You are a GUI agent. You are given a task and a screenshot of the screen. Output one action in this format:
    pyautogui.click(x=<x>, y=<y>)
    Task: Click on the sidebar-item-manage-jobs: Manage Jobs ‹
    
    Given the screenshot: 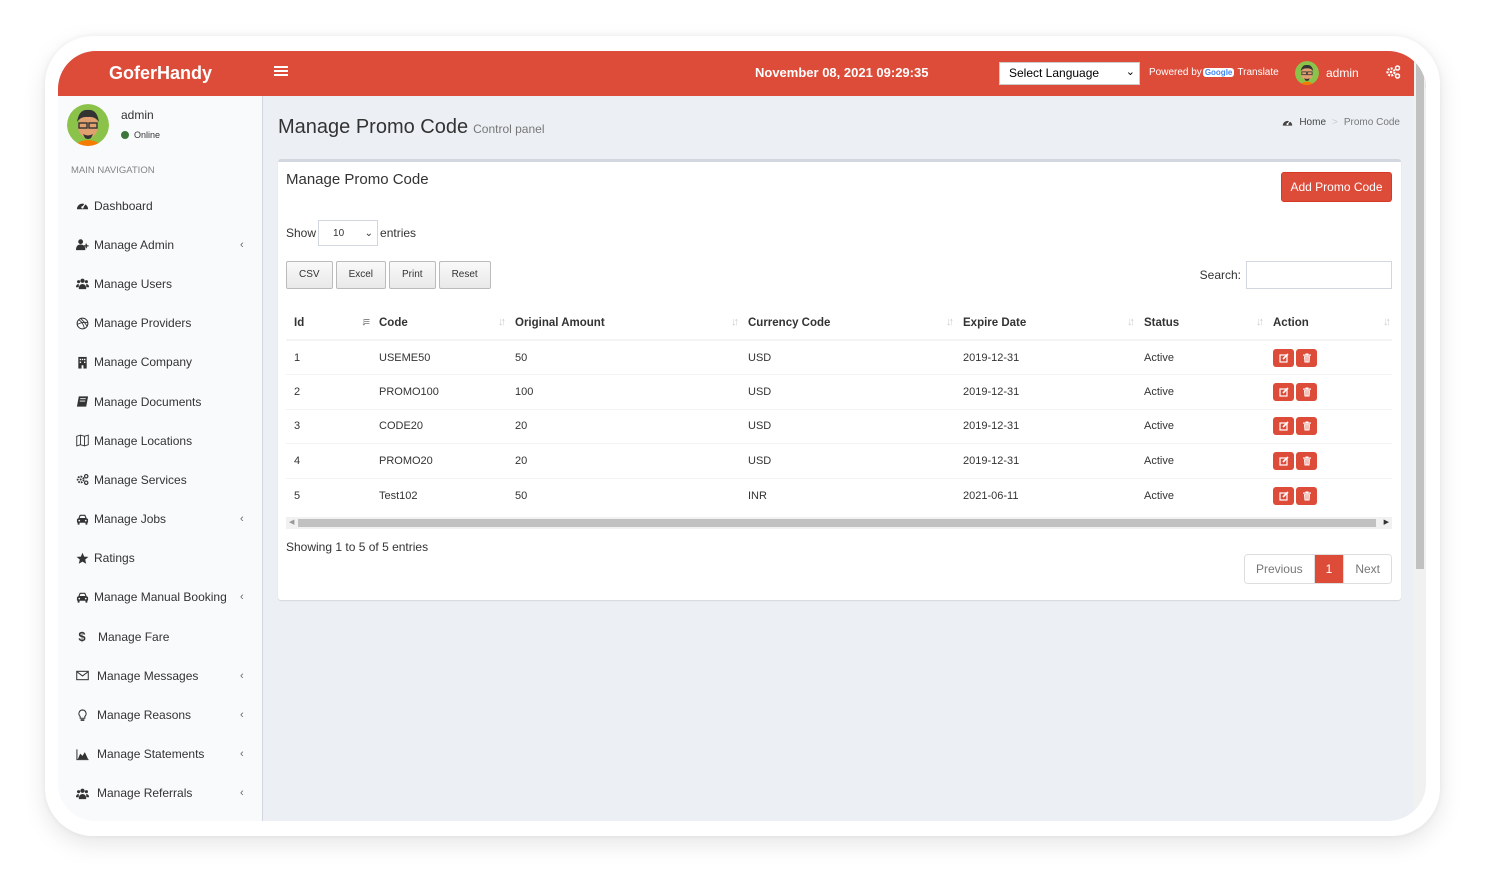 What is the action you would take?
    pyautogui.click(x=160, y=519)
    